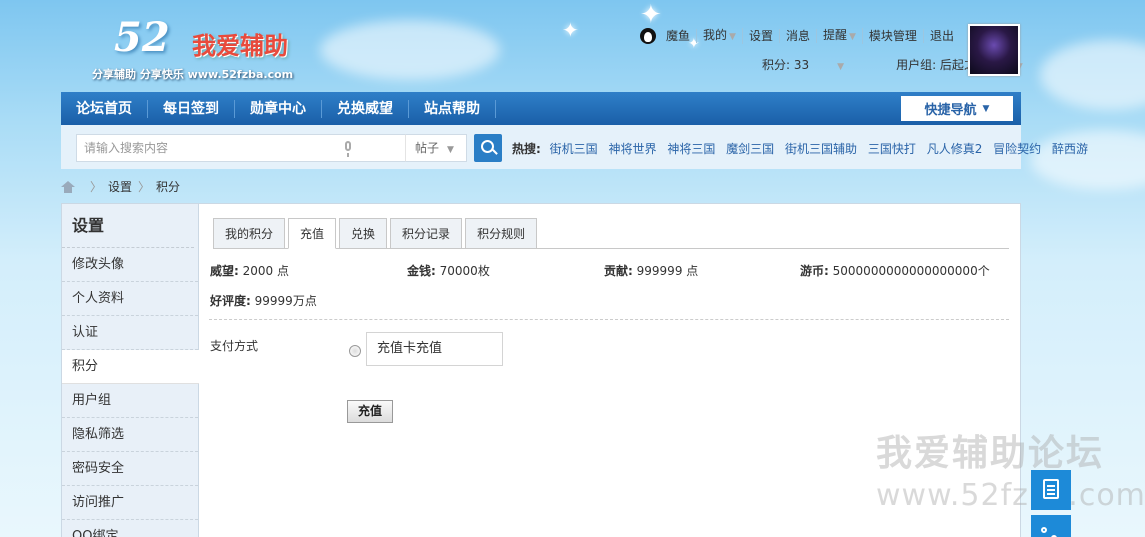  I want to click on site-logo: 52 我爱辅助 分享辅助 分享快乐 www.52fzba.com, so click(212, 50).